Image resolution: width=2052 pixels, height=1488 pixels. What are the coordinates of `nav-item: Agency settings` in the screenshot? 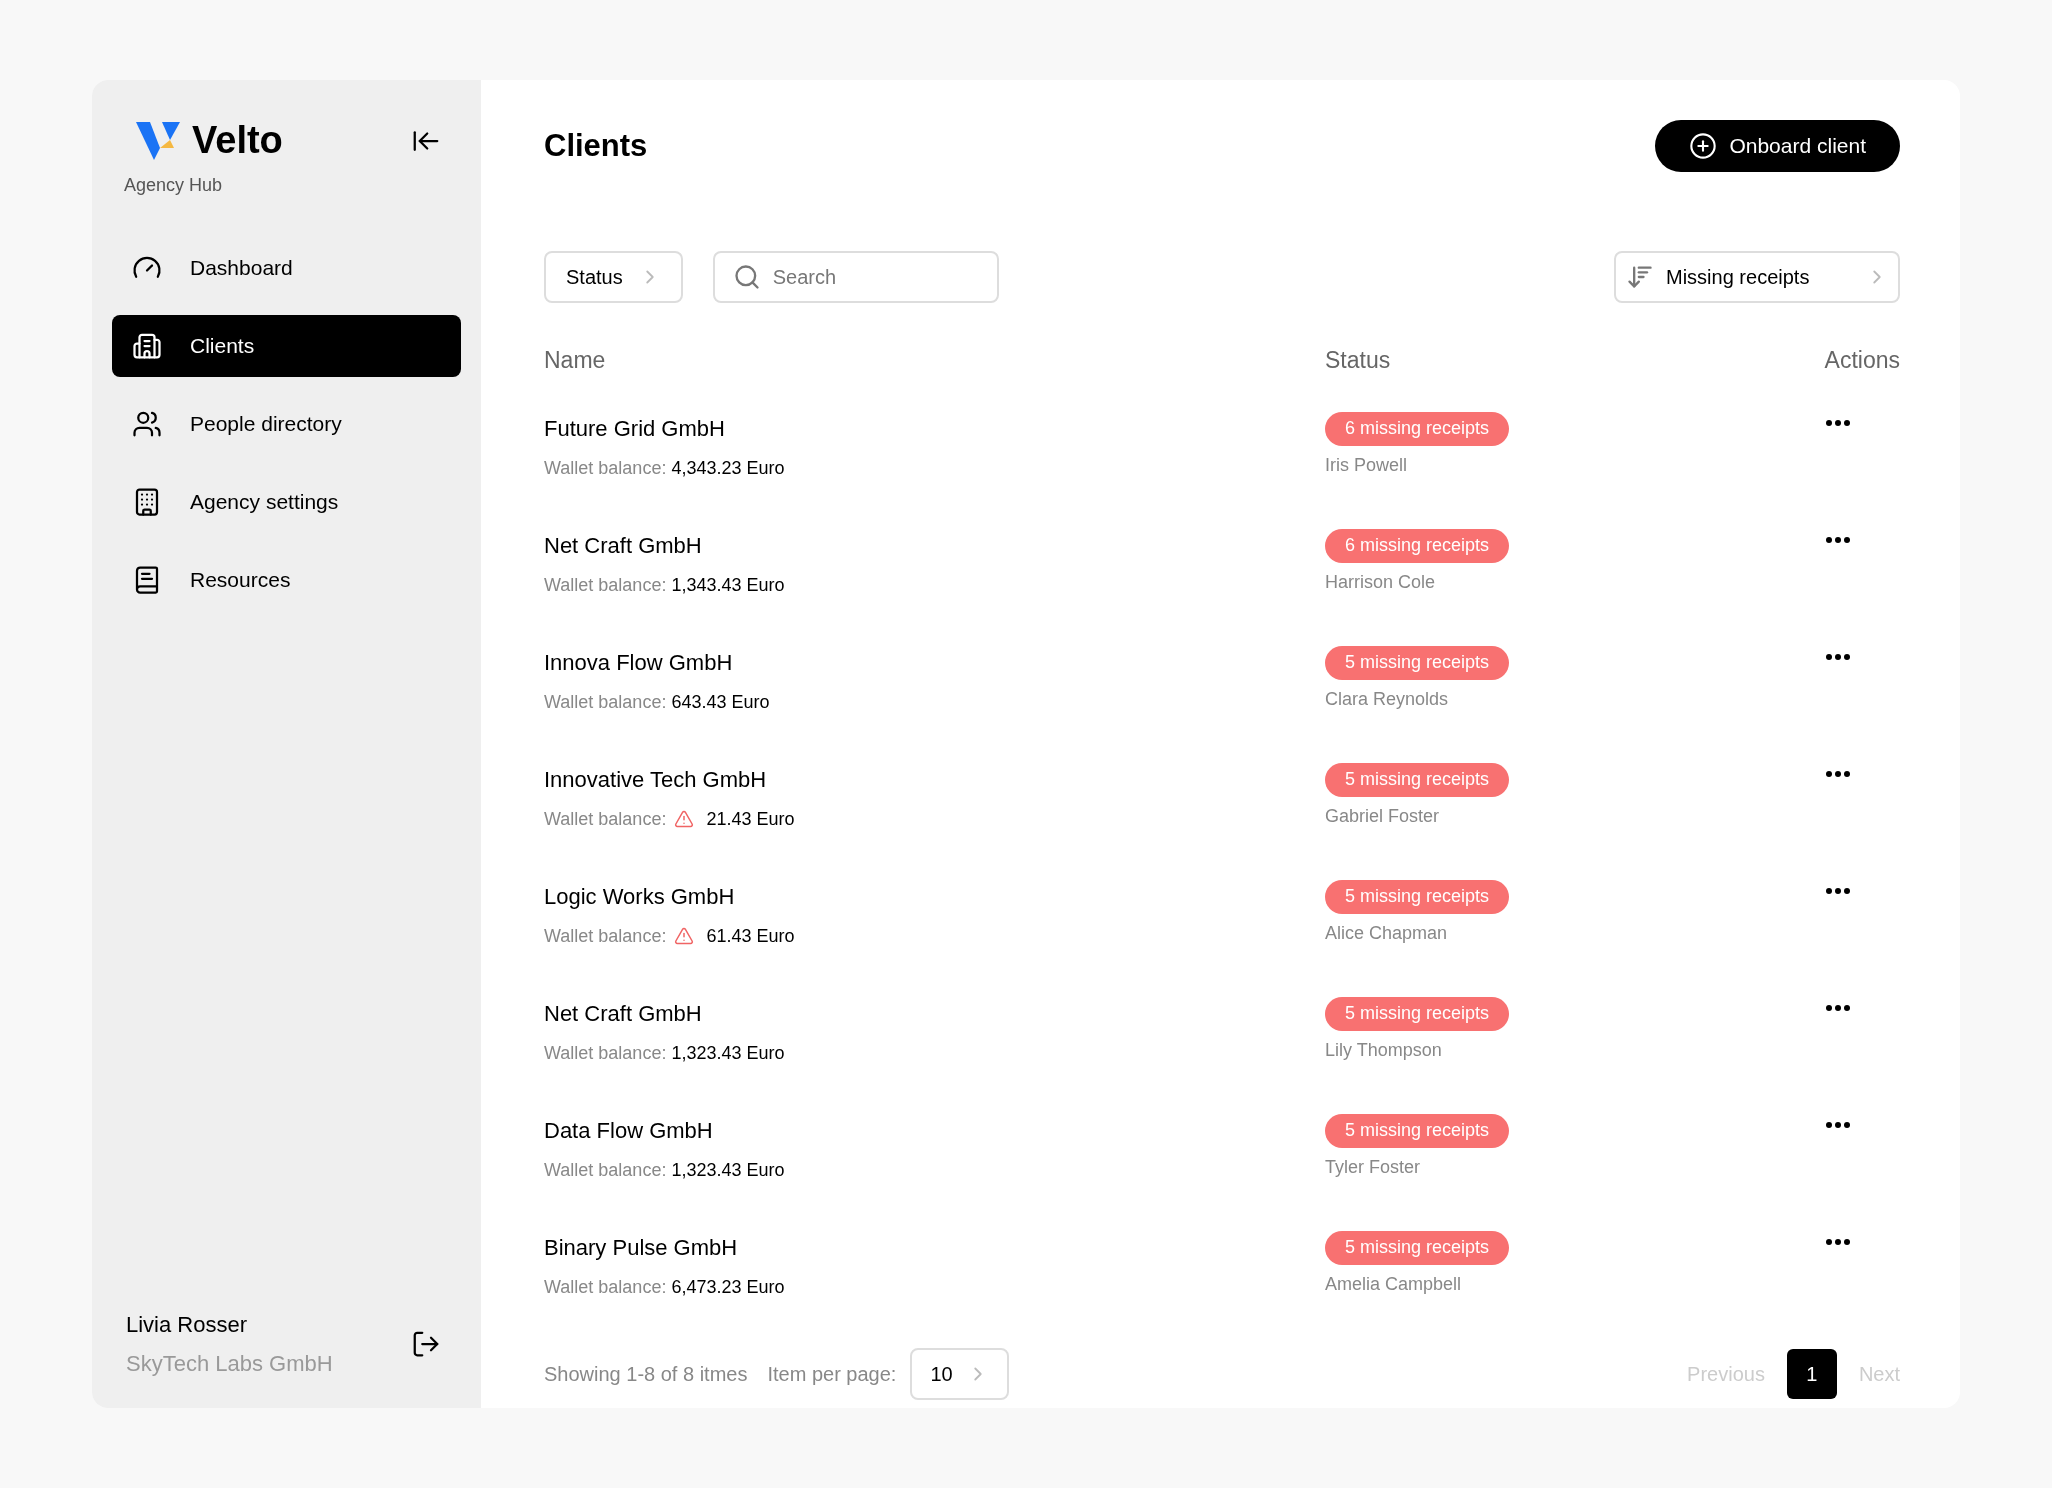 It's located at (286, 502).